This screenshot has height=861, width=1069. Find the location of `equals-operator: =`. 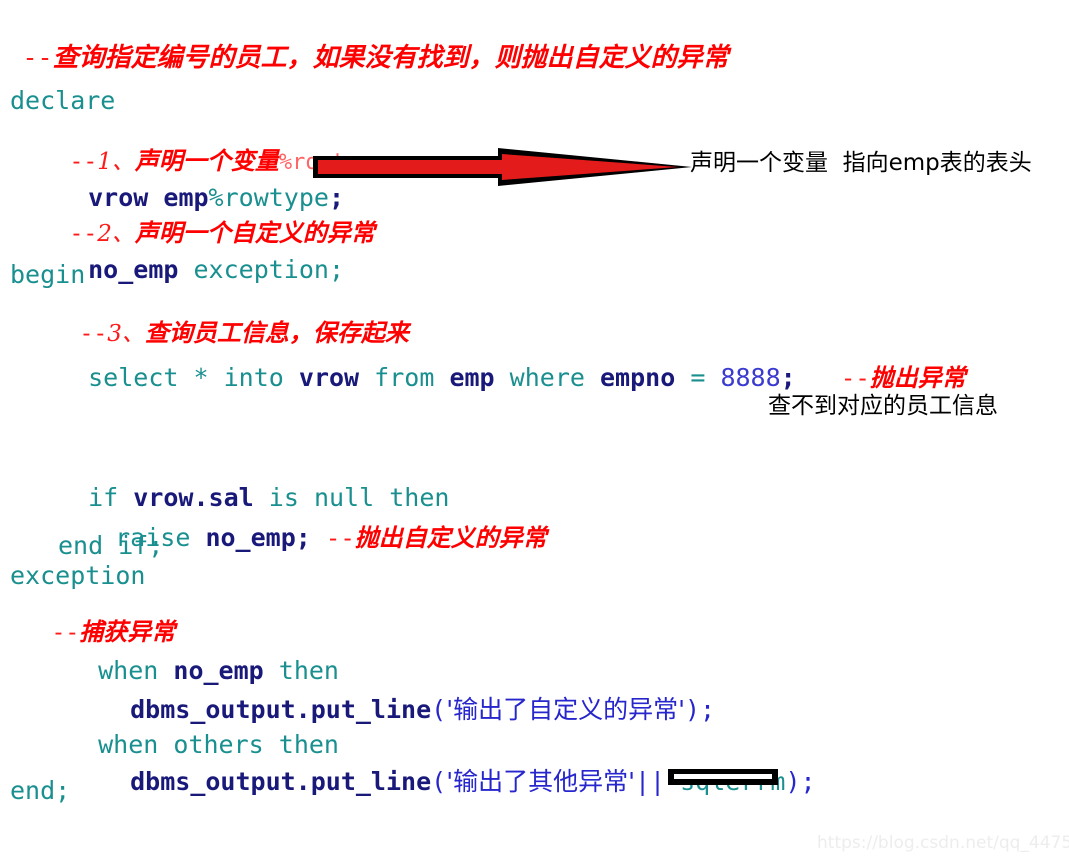

equals-operator: = is located at coordinates (698, 377).